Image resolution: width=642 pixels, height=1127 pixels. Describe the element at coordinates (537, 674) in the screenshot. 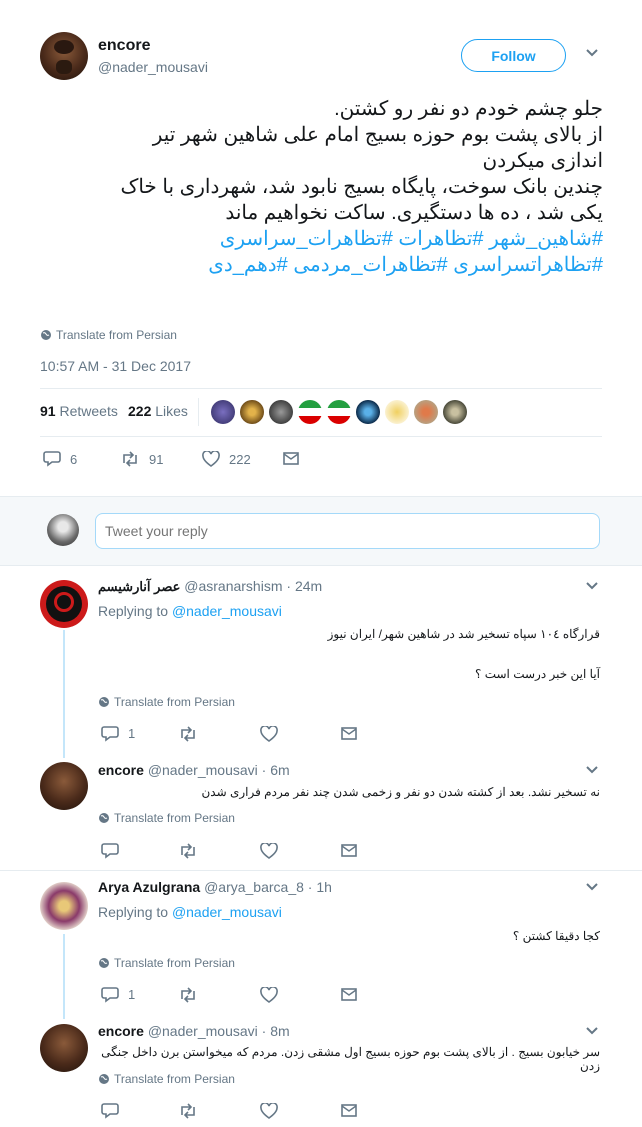

I see `reply-text: آیا این خبر درست است ؟` at that location.